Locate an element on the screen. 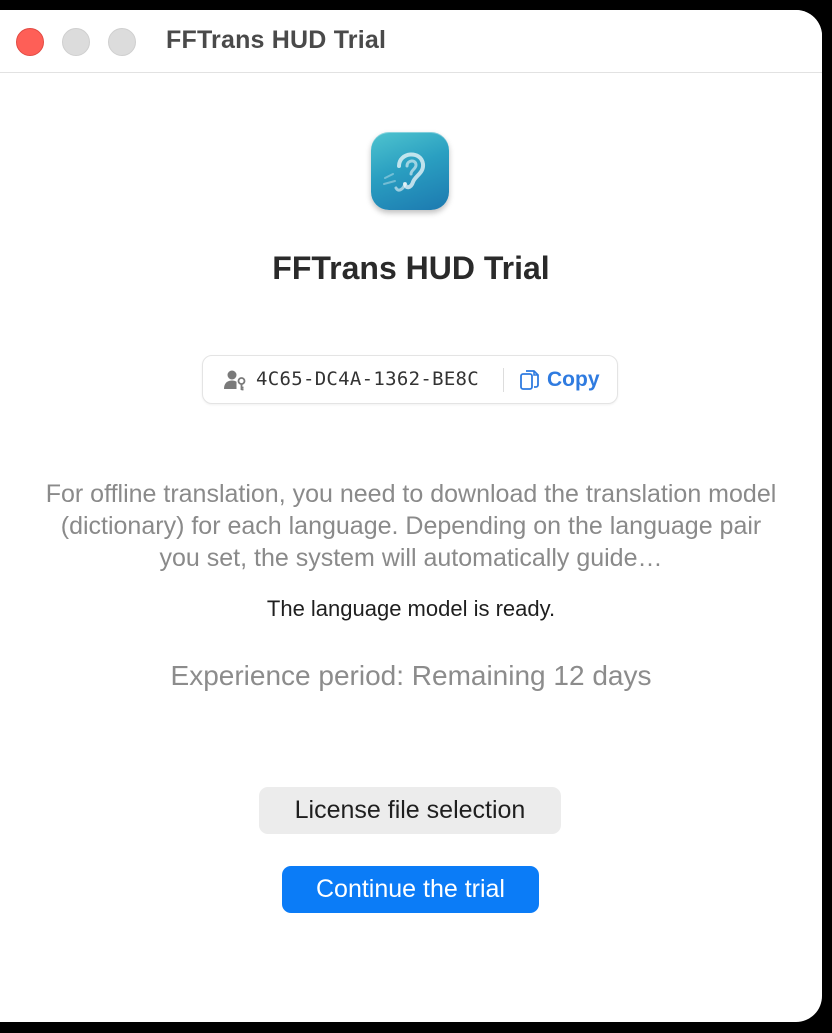  divider is located at coordinates (503, 380).